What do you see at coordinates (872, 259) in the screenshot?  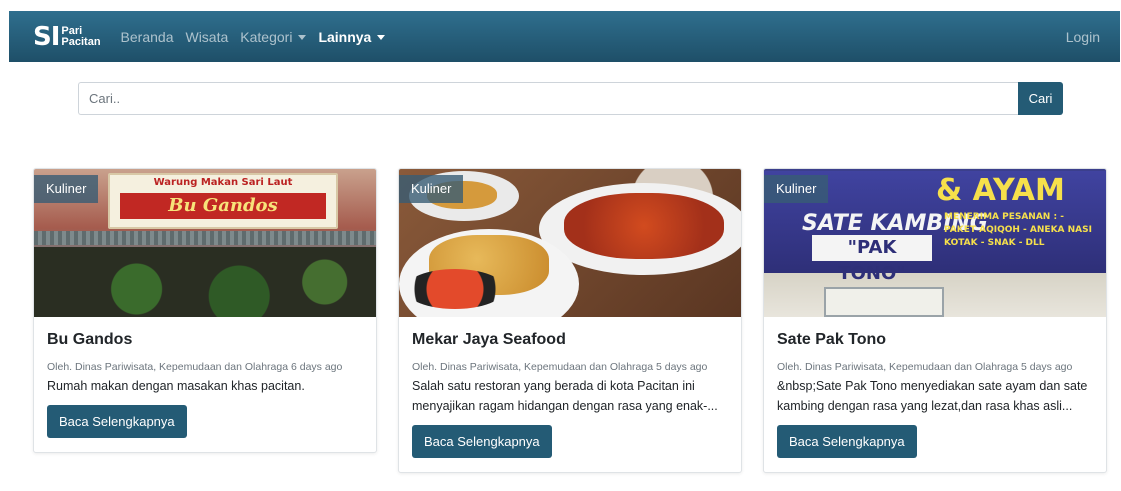 I see `banner-pak-tono: "PAK TONO"` at bounding box center [872, 259].